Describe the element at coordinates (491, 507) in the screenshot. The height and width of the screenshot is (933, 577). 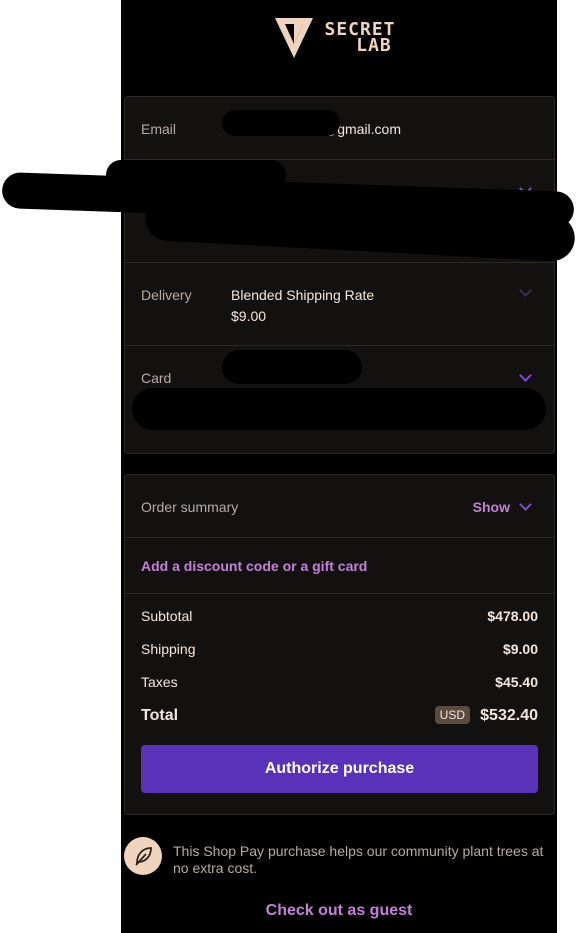
I see `show-summary-toggle: Show` at that location.